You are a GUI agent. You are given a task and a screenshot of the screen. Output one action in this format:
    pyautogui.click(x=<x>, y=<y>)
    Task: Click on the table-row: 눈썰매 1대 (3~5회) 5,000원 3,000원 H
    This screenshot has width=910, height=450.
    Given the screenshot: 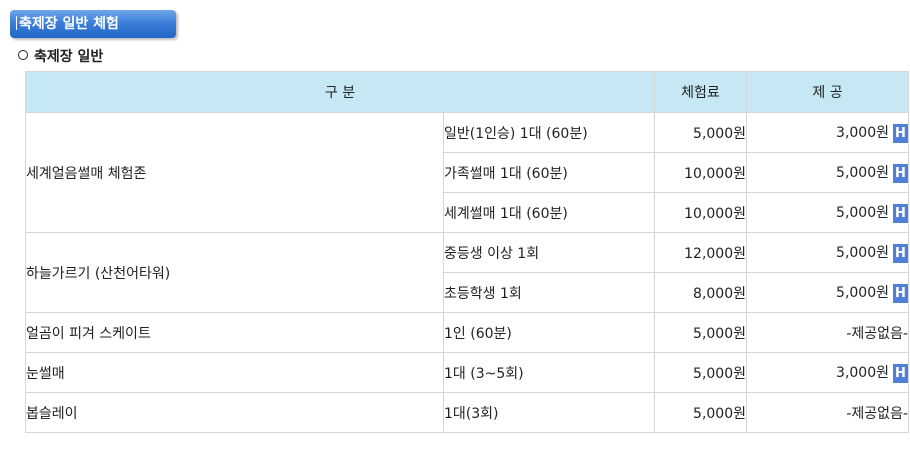 What is the action you would take?
    pyautogui.click(x=467, y=372)
    